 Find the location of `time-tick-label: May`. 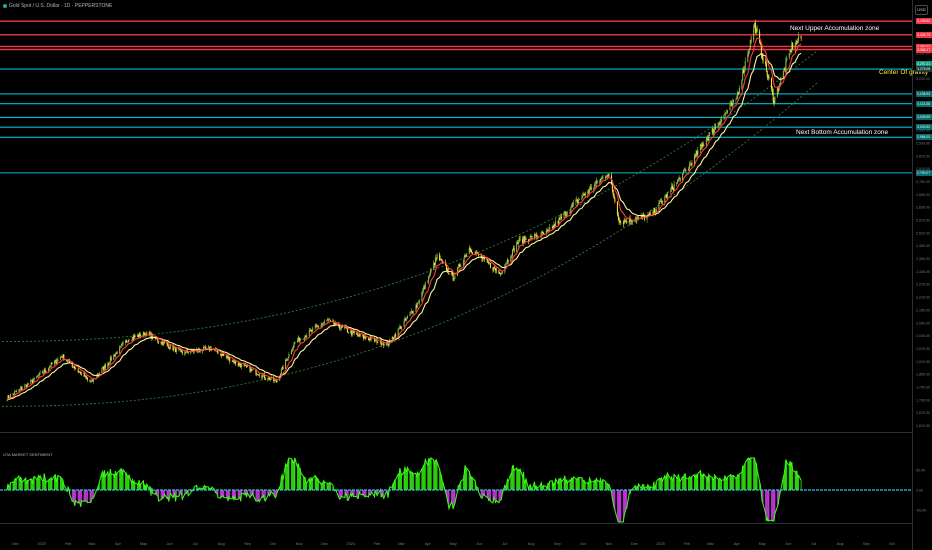

time-tick-label: May is located at coordinates (762, 544).